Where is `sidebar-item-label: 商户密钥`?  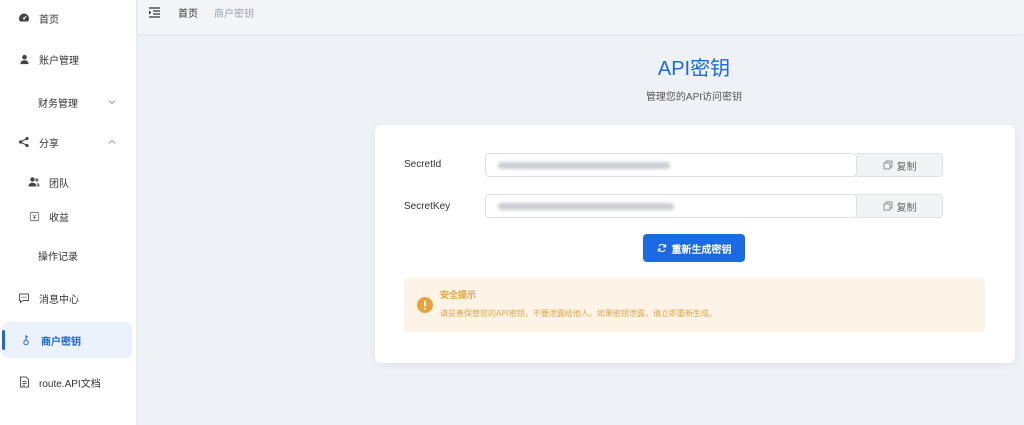
sidebar-item-label: 商户密钥 is located at coordinates (61, 342).